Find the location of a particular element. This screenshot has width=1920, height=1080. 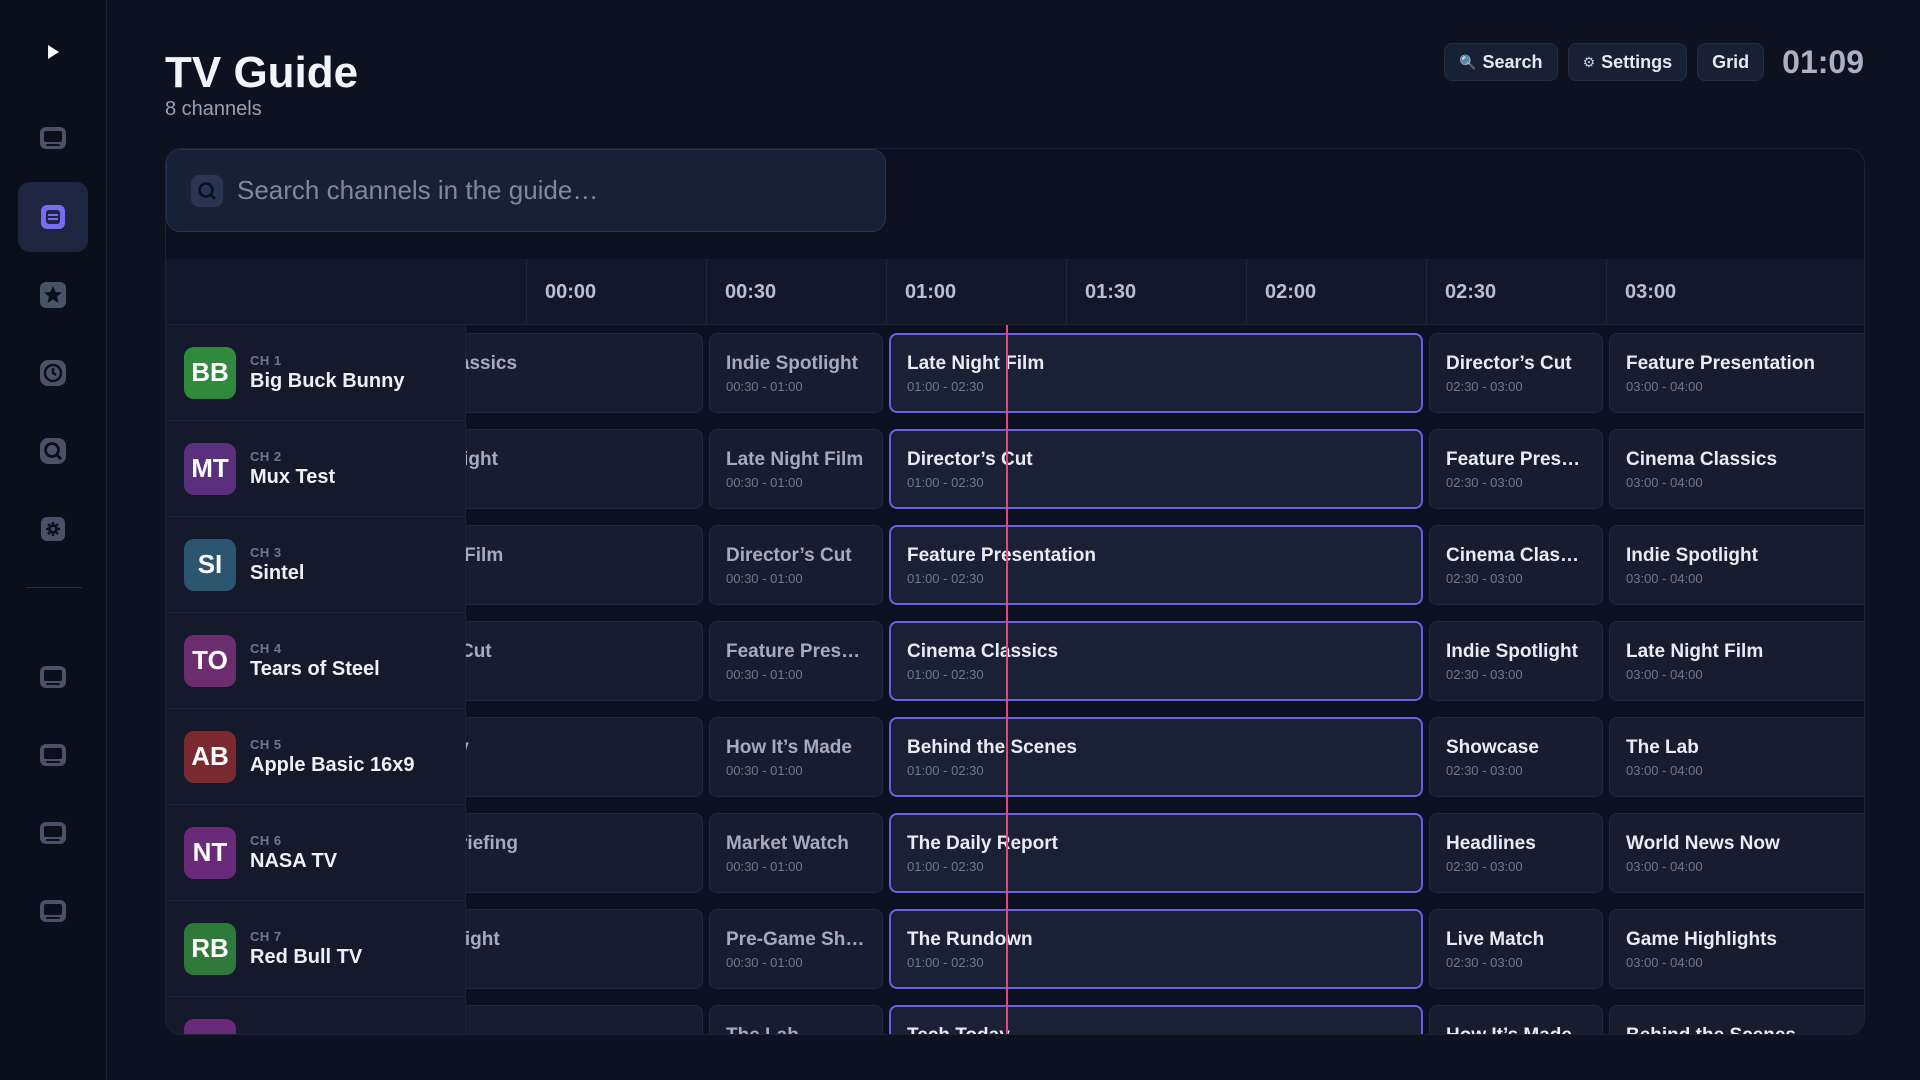

guide-button is located at coordinates (53, 217).